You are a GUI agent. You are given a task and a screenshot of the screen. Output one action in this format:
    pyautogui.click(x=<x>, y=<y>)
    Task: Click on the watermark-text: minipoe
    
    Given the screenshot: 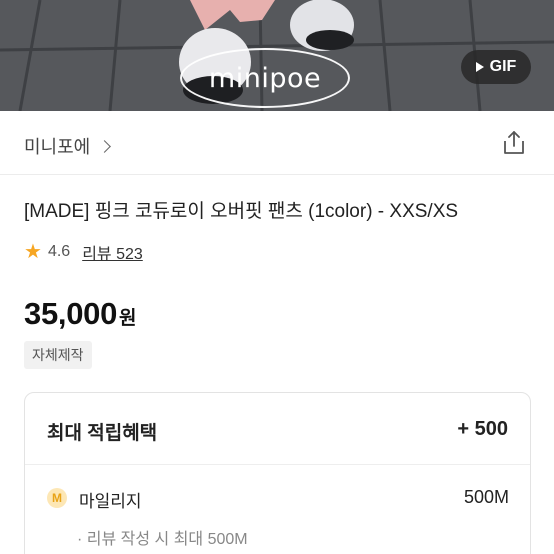 What is the action you would take?
    pyautogui.click(x=265, y=78)
    